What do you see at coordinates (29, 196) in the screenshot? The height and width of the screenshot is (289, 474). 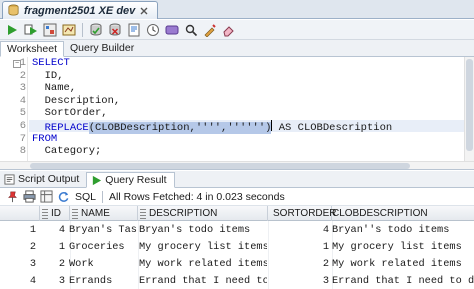 I see `print-icon` at bounding box center [29, 196].